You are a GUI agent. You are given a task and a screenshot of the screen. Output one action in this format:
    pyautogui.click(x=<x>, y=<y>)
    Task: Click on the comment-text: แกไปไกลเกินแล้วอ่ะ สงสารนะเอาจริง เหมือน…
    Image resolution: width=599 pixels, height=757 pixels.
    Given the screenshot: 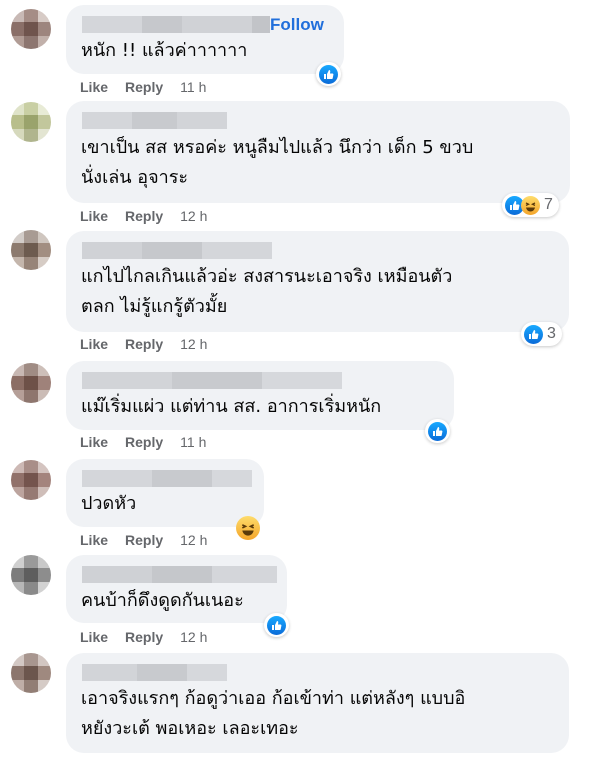 What is the action you would take?
    pyautogui.click(x=267, y=291)
    